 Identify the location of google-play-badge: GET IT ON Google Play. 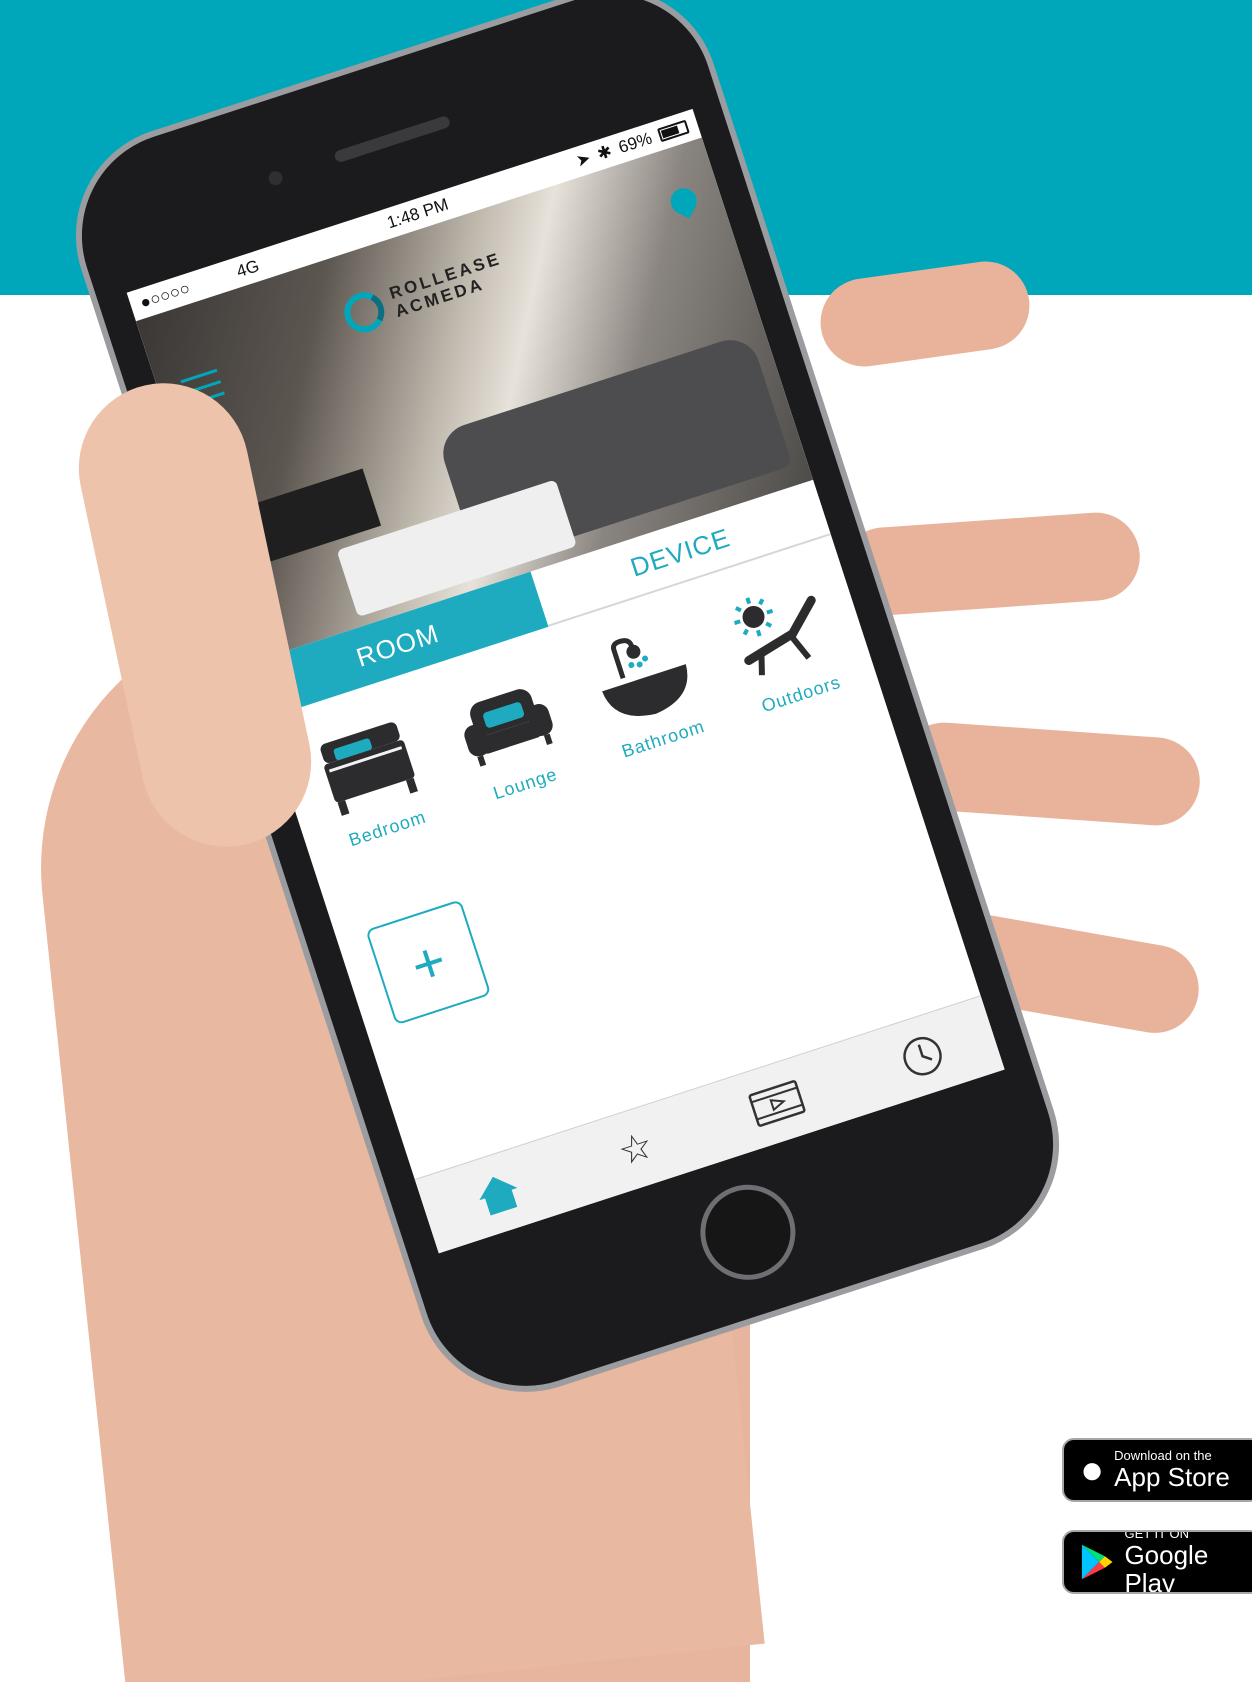
(1157, 1562).